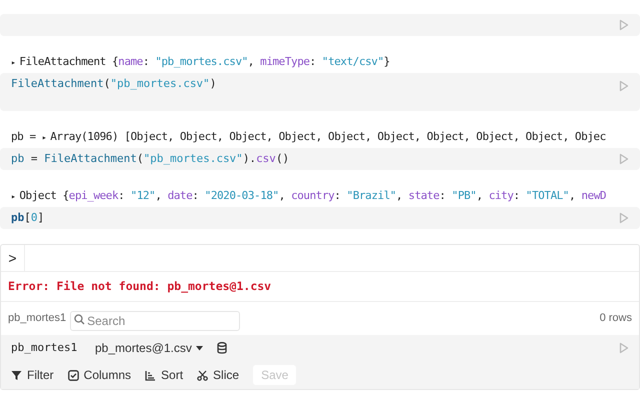 The width and height of the screenshot is (640, 400). What do you see at coordinates (80, 319) in the screenshot?
I see `search-icon` at bounding box center [80, 319].